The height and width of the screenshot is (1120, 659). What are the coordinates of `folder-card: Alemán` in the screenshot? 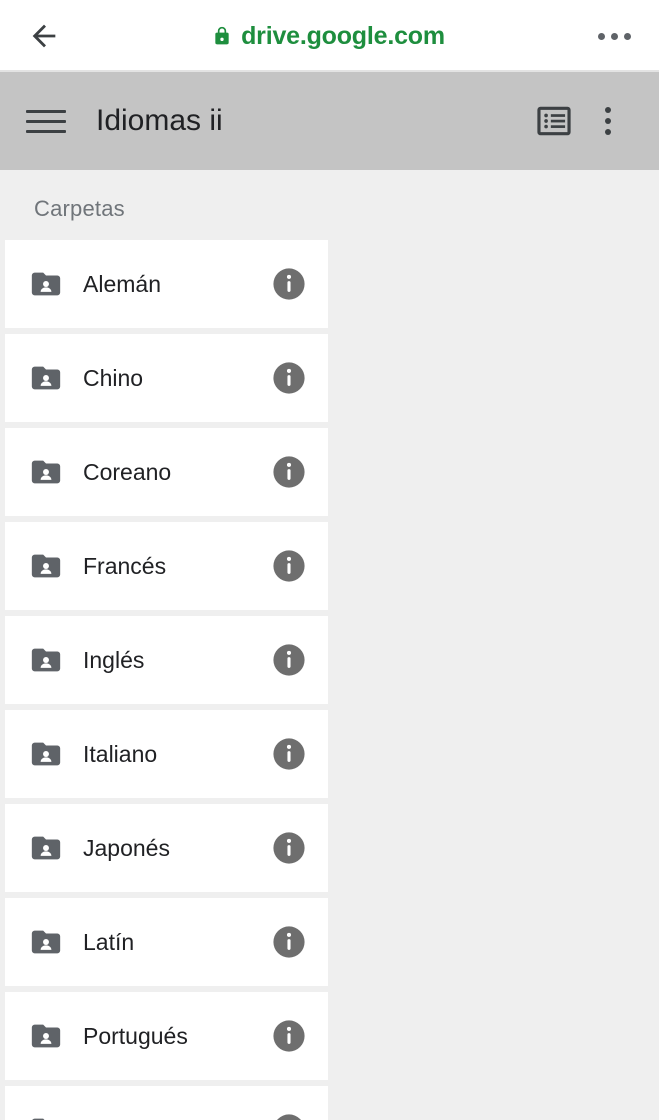 It's located at (166, 284).